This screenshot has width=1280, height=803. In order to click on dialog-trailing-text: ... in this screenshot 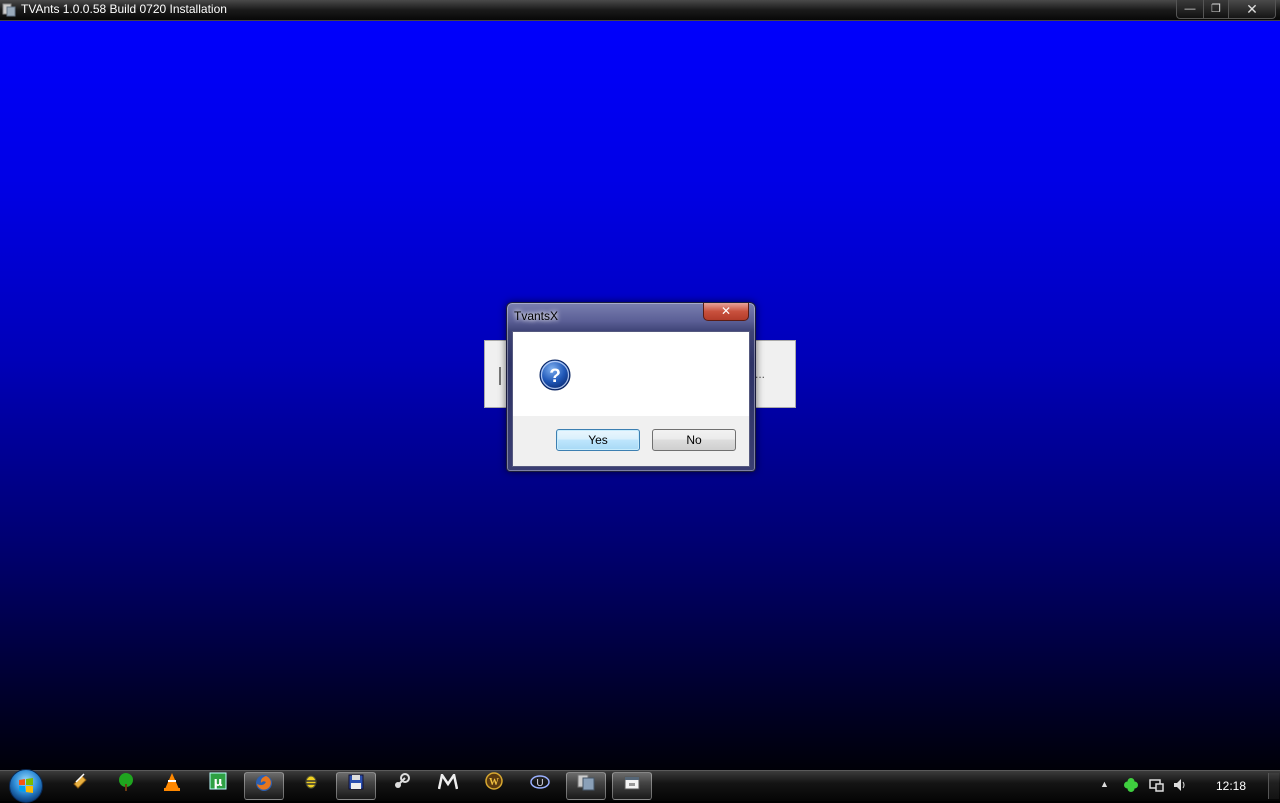, I will do `click(760, 374)`.